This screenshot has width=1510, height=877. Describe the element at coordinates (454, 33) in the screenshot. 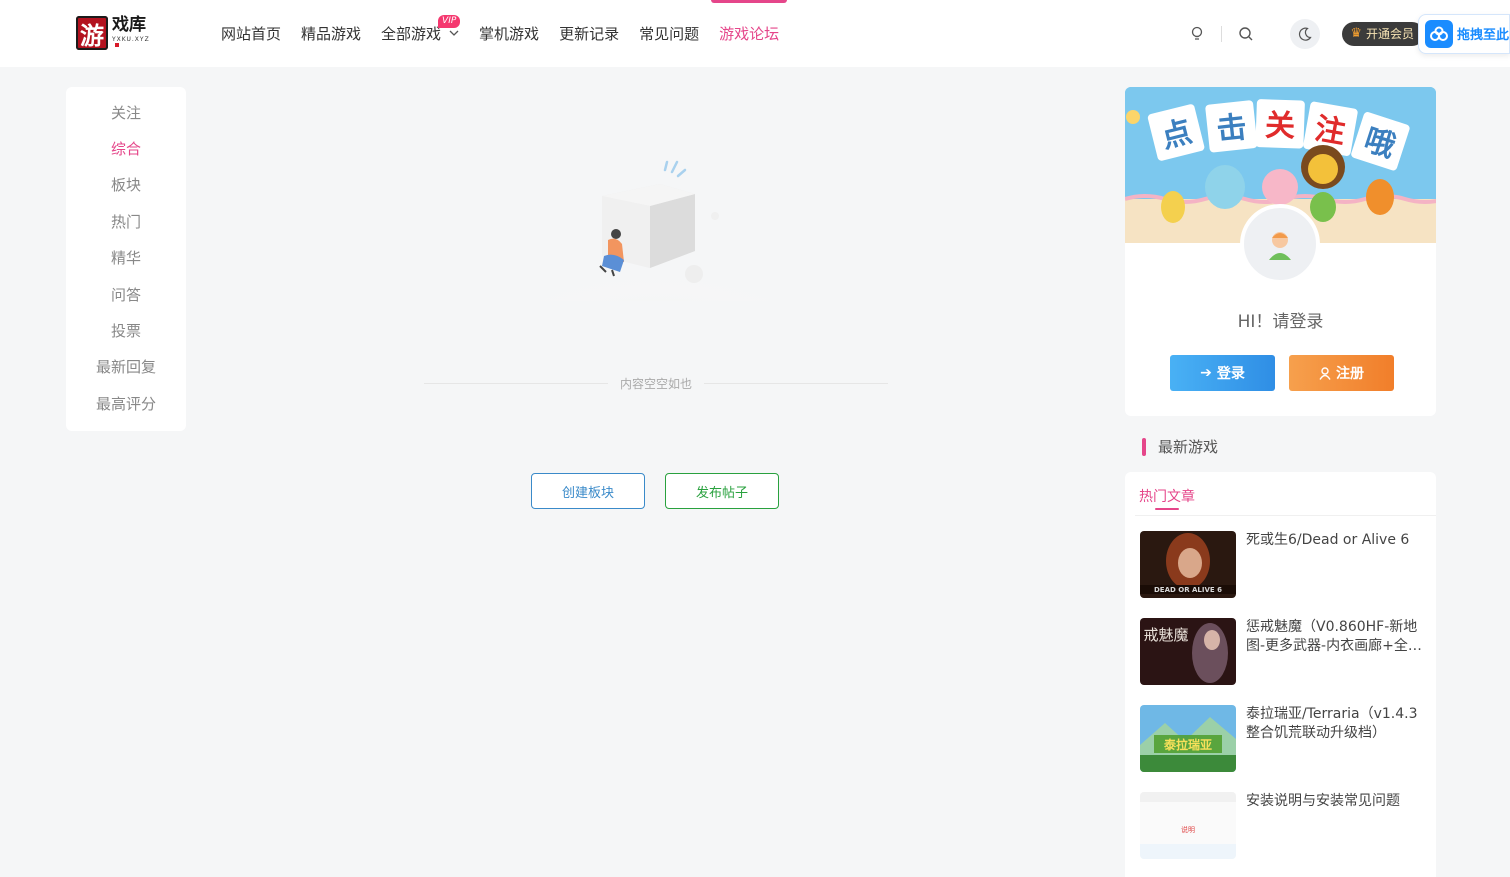

I see `chevron-down-icon` at that location.